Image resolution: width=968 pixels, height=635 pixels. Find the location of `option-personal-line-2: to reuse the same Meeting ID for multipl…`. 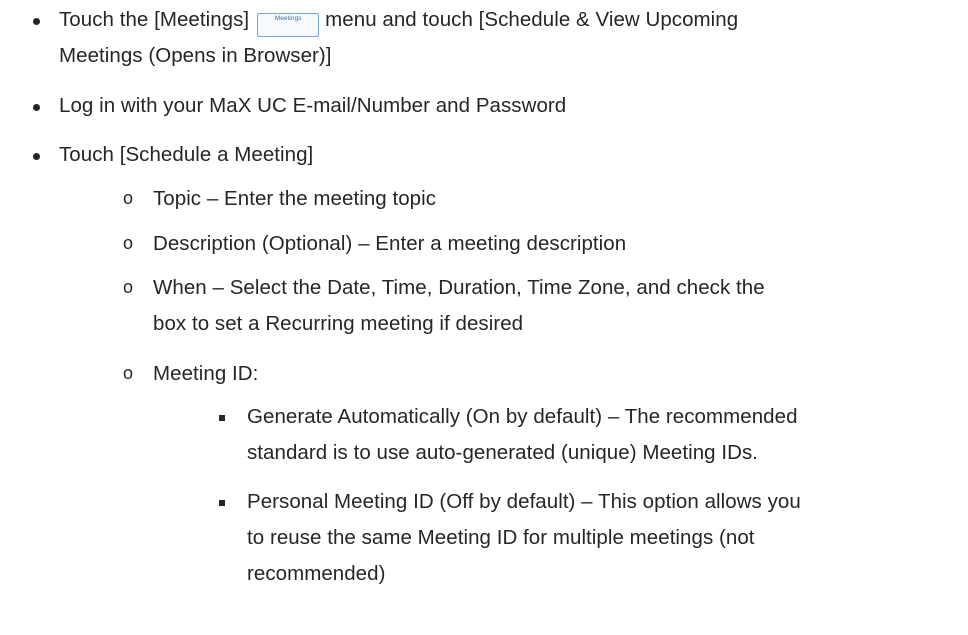

option-personal-line-2: to reuse the same Meeting ID for multipl… is located at coordinates (501, 537).